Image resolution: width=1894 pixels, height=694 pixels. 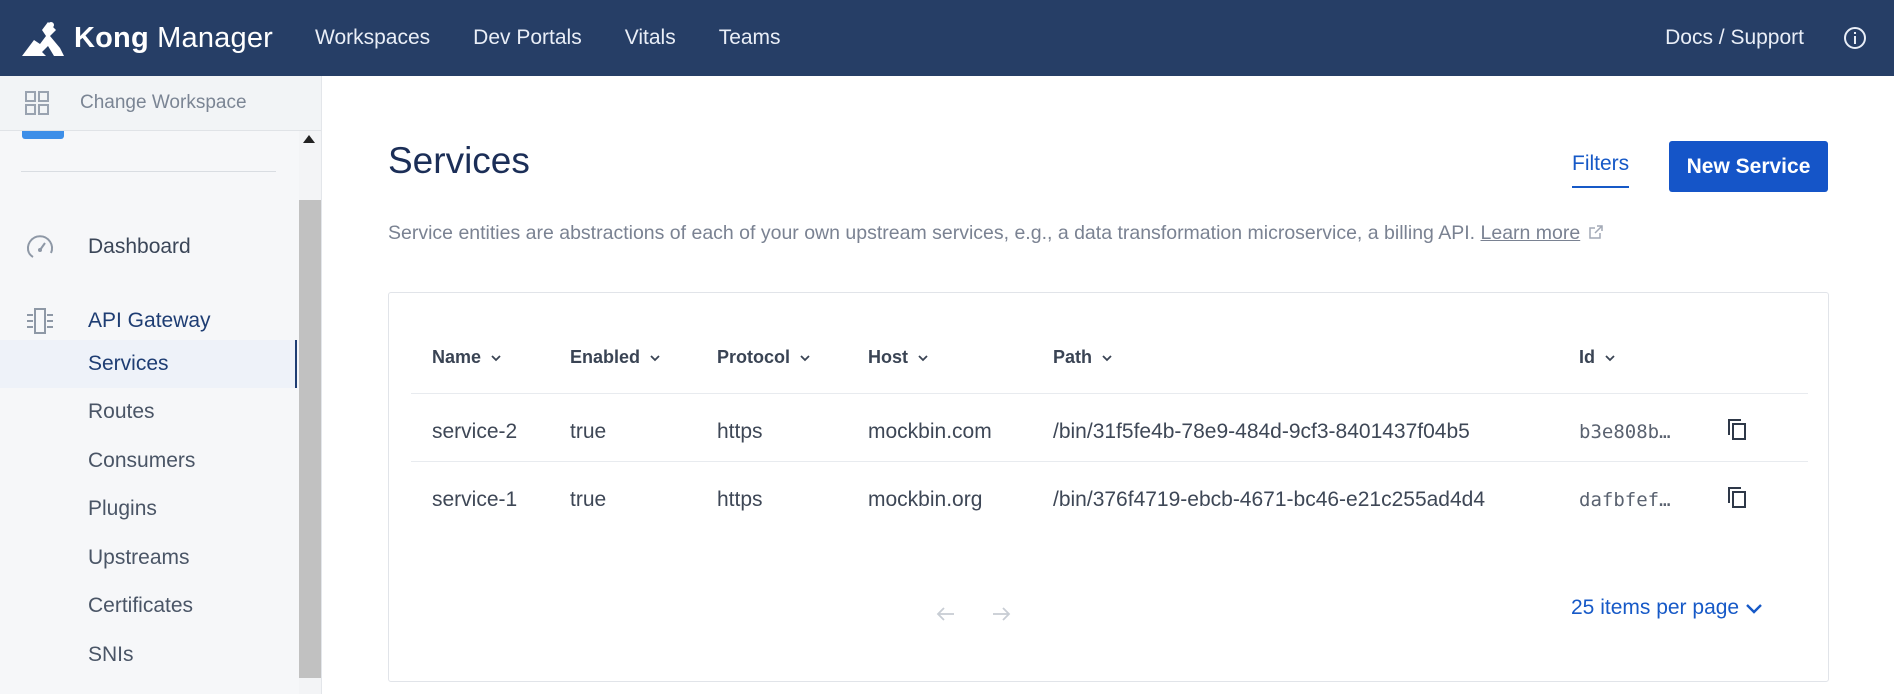 What do you see at coordinates (750, 38) in the screenshot?
I see `nav-teams: Teams` at bounding box center [750, 38].